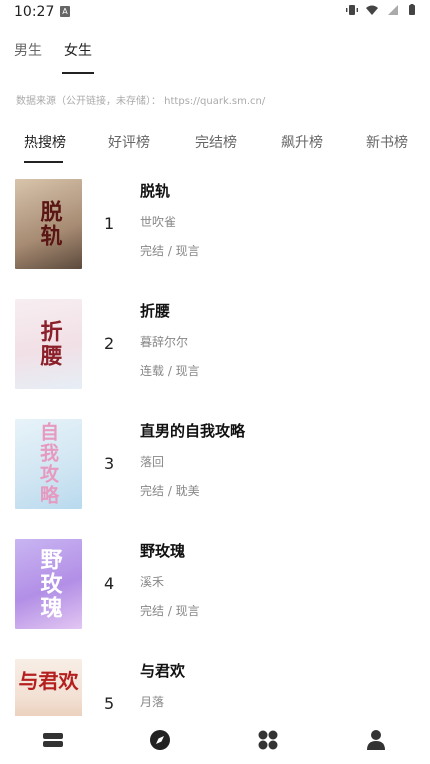  I want to click on book-item: 脱轨 1 脱轨 世吹雀 完结 / 现言, so click(215, 220).